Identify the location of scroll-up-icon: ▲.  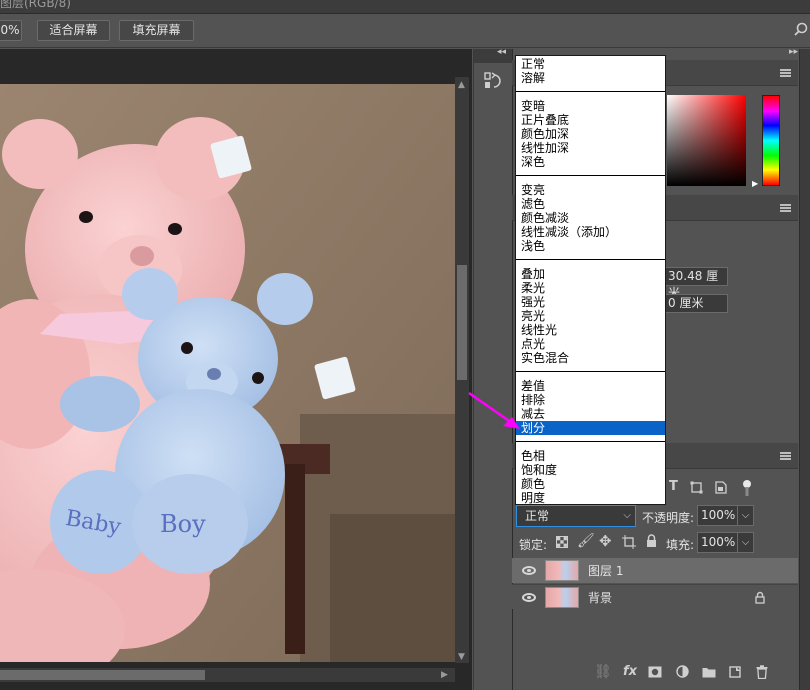
(461, 85).